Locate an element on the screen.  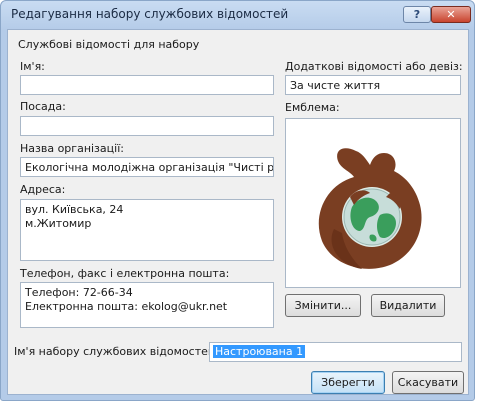
help-button: ? is located at coordinates (417, 14).